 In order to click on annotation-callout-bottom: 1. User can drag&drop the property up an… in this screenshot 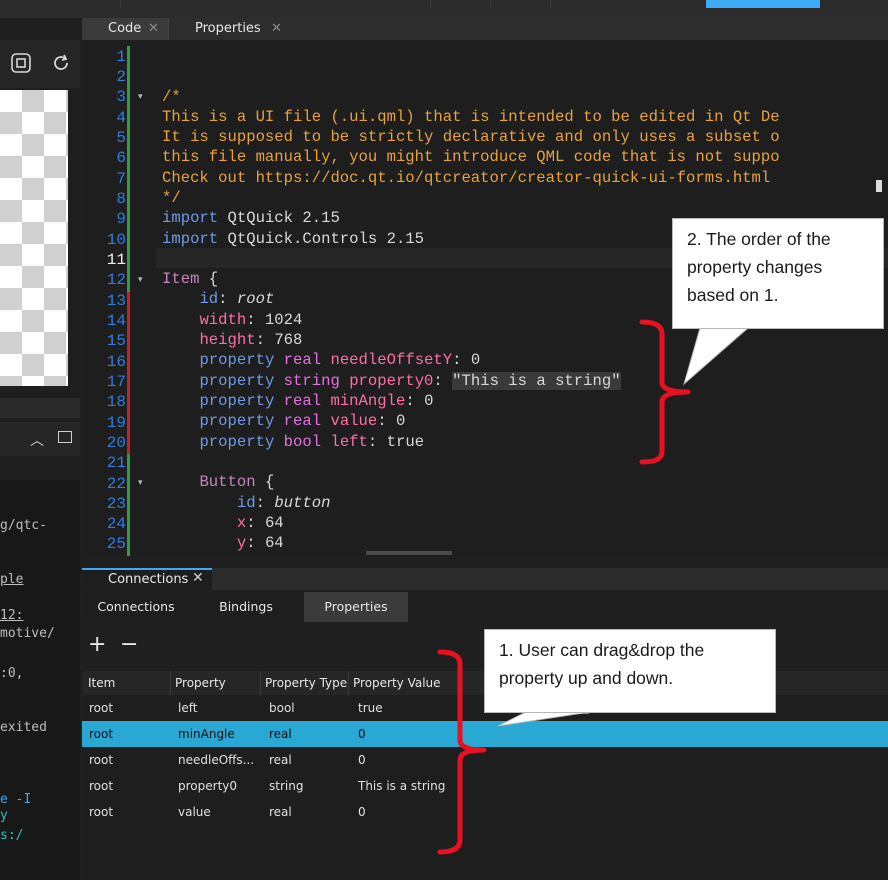, I will do `click(630, 671)`.